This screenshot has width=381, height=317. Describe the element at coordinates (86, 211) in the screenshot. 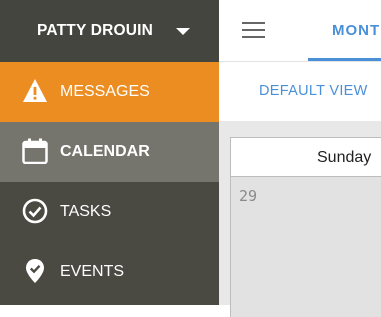

I see `sidebar-item-label: TASKS` at that location.